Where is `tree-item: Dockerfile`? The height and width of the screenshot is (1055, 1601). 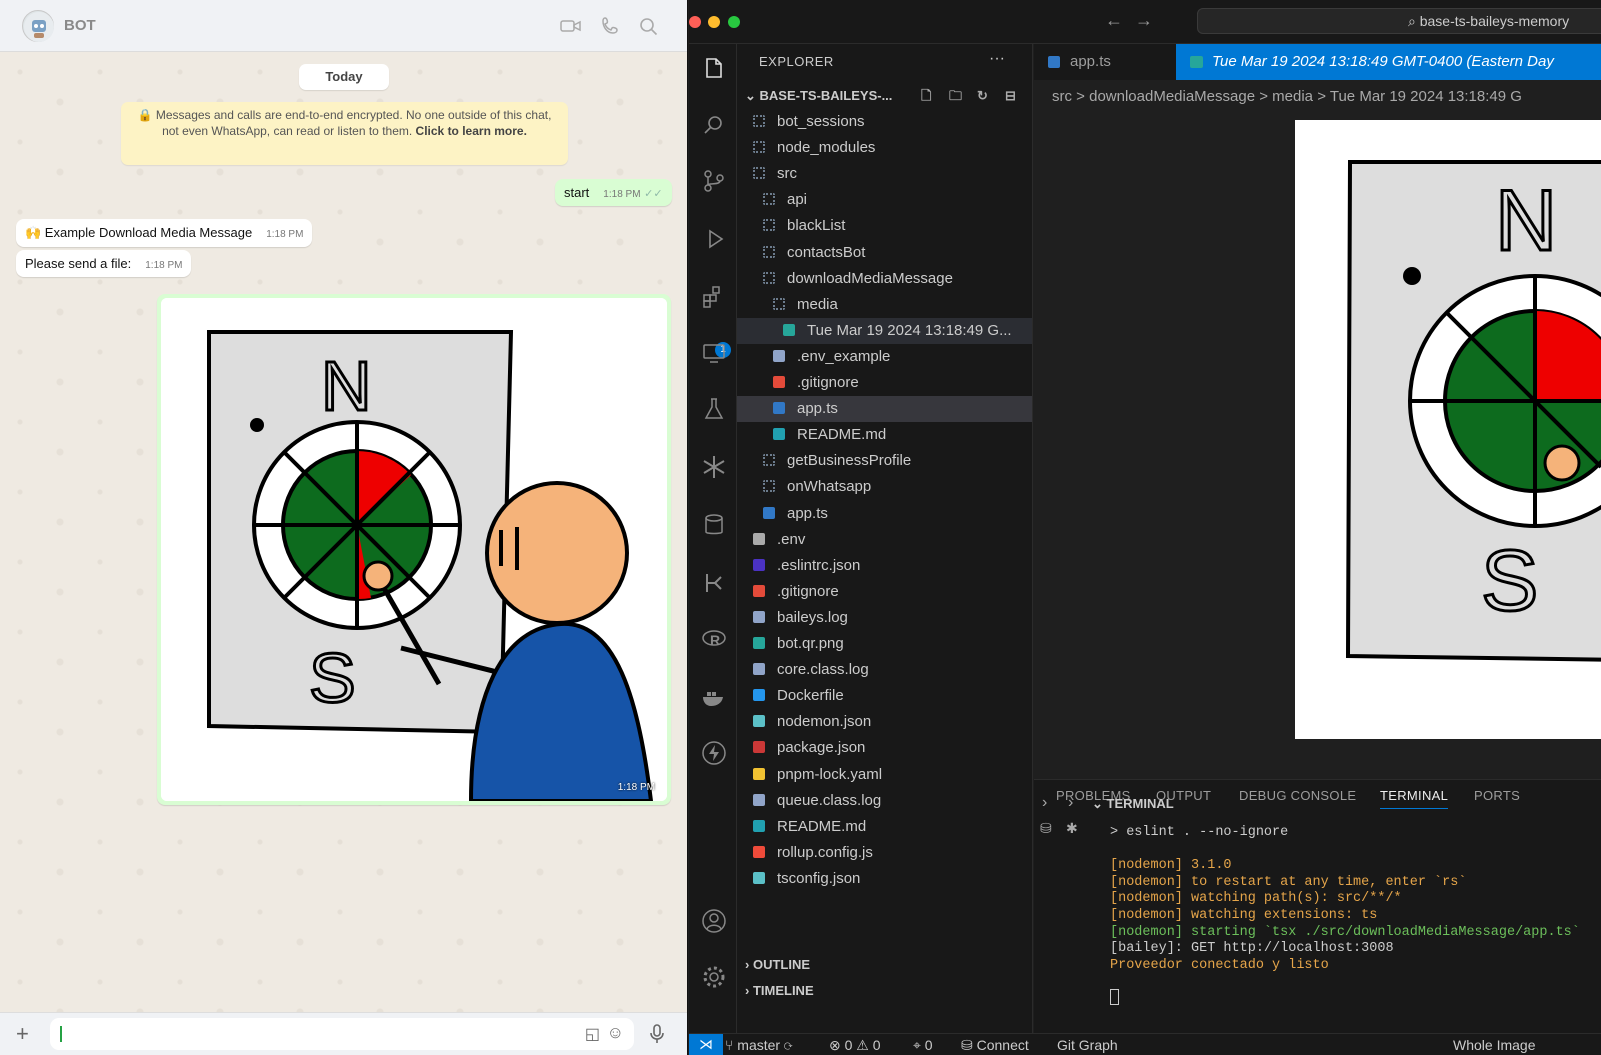
tree-item: Dockerfile is located at coordinates (884, 696).